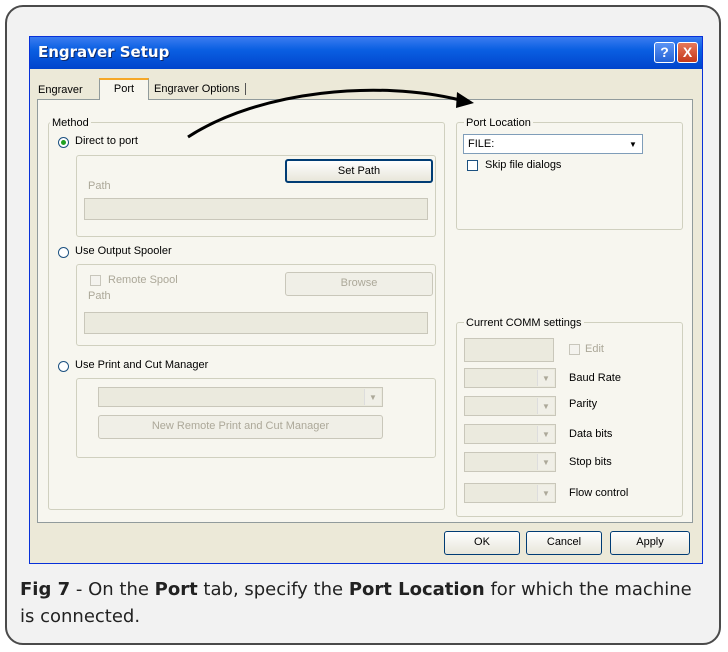 The width and height of the screenshot is (728, 652). Describe the element at coordinates (273, 589) in the screenshot. I see `caption-text-2: tab, specify the` at that location.